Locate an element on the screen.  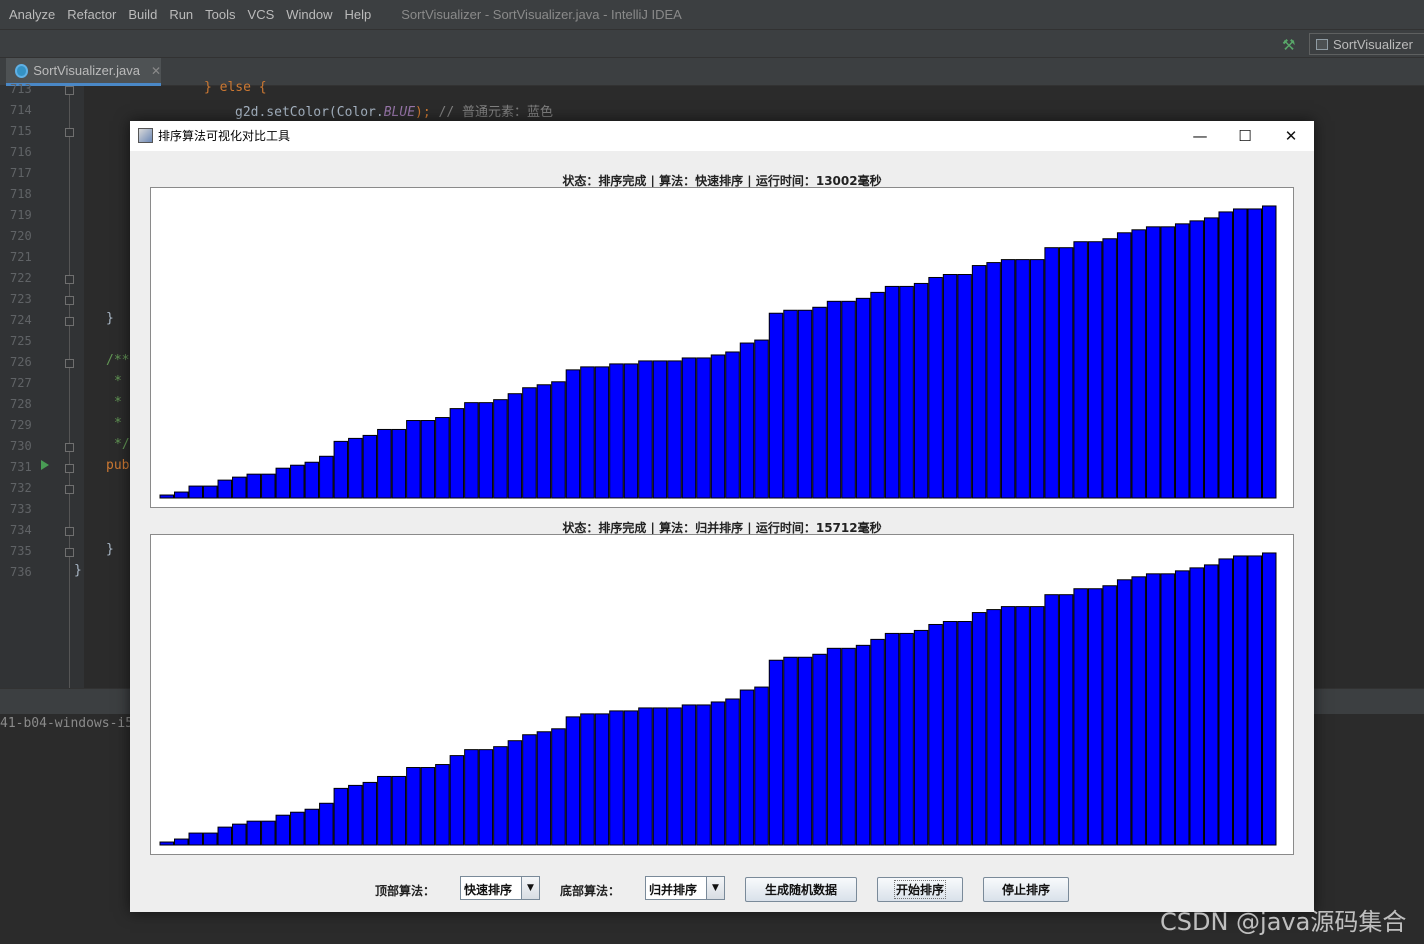
code-line-727: * is located at coordinates (118, 381).